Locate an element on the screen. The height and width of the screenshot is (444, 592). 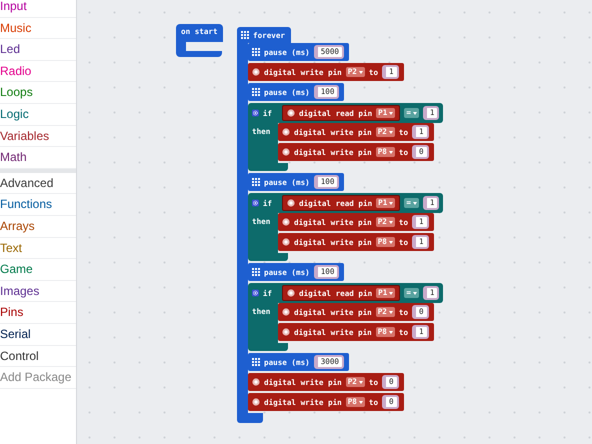
category-item: Pins is located at coordinates (38, 313).